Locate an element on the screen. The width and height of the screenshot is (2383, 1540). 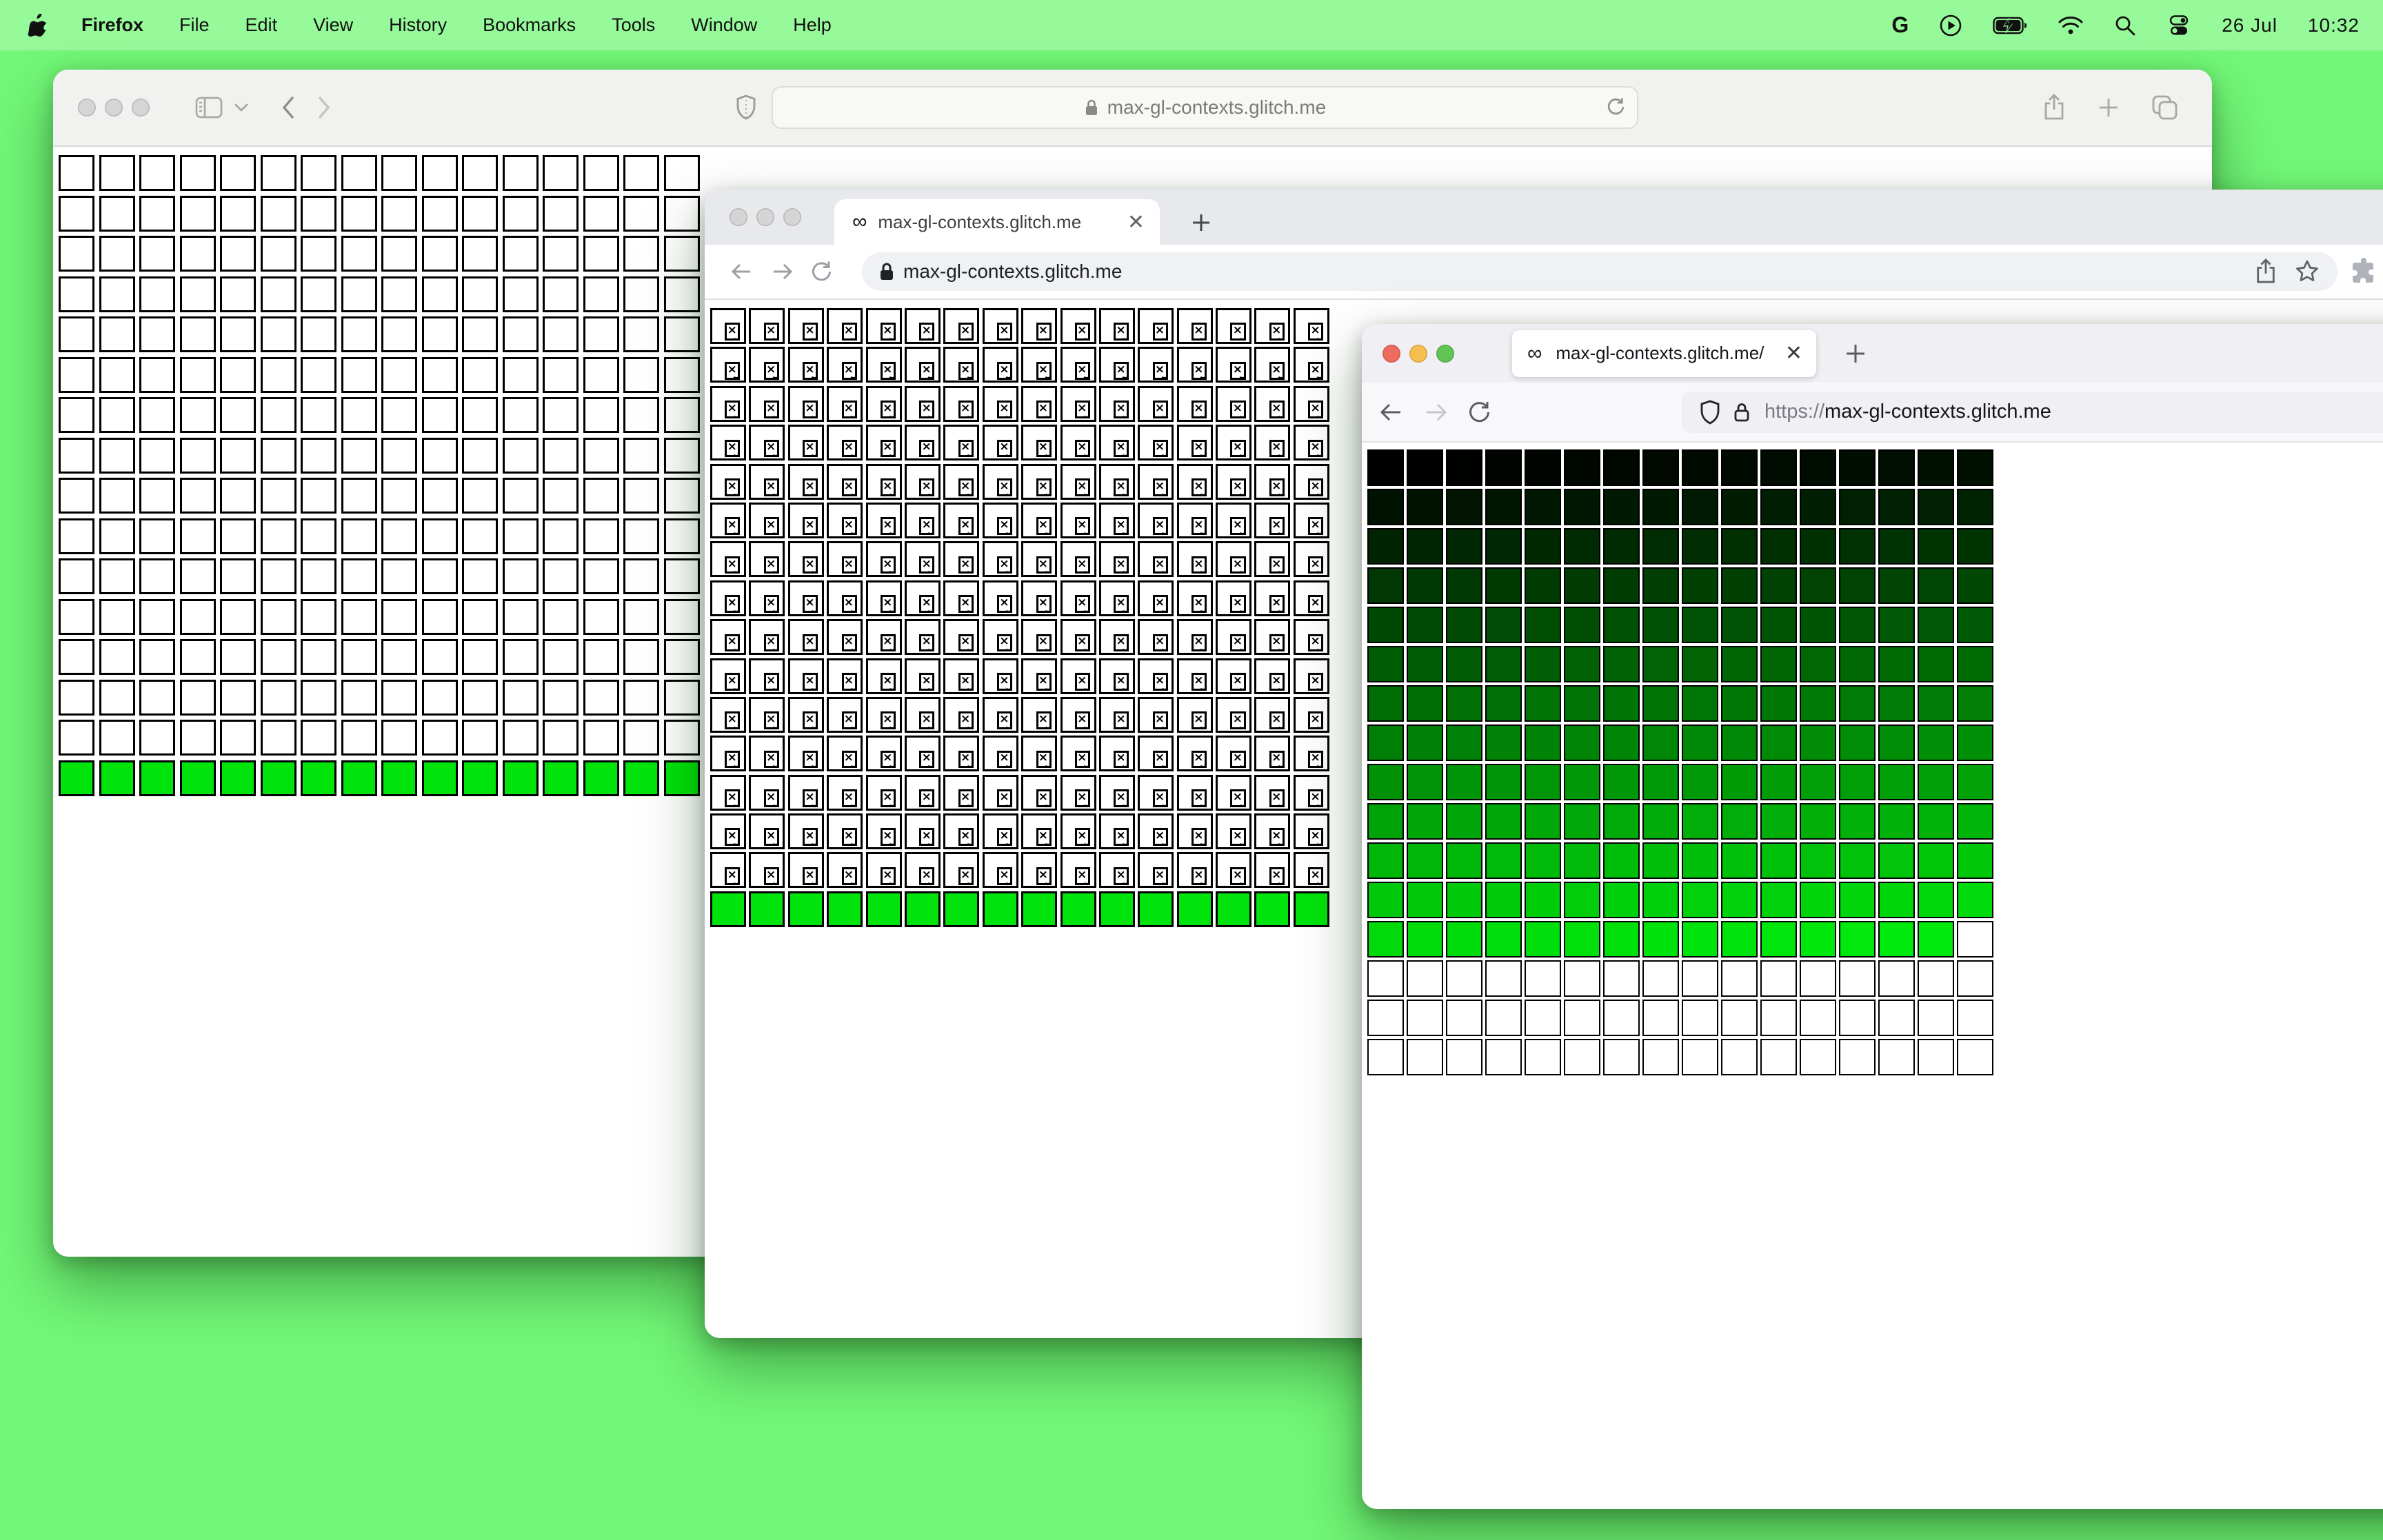
menu-help: Help is located at coordinates (812, 25).